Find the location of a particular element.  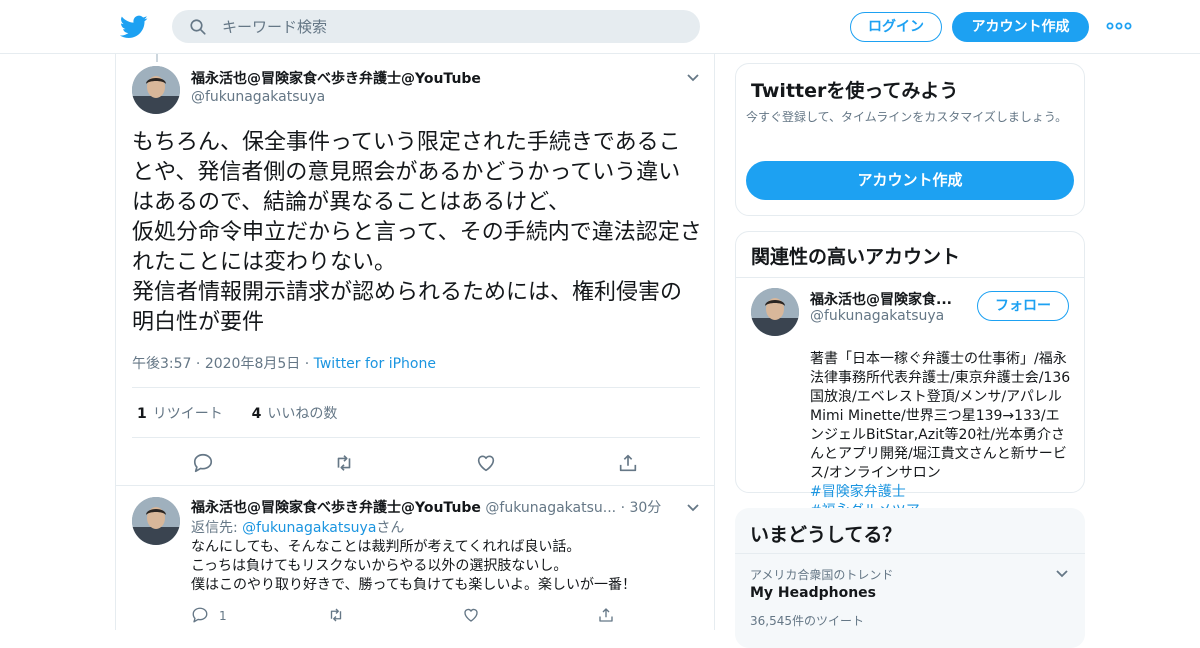

signup-button: アカウント作成 is located at coordinates (1020, 27).